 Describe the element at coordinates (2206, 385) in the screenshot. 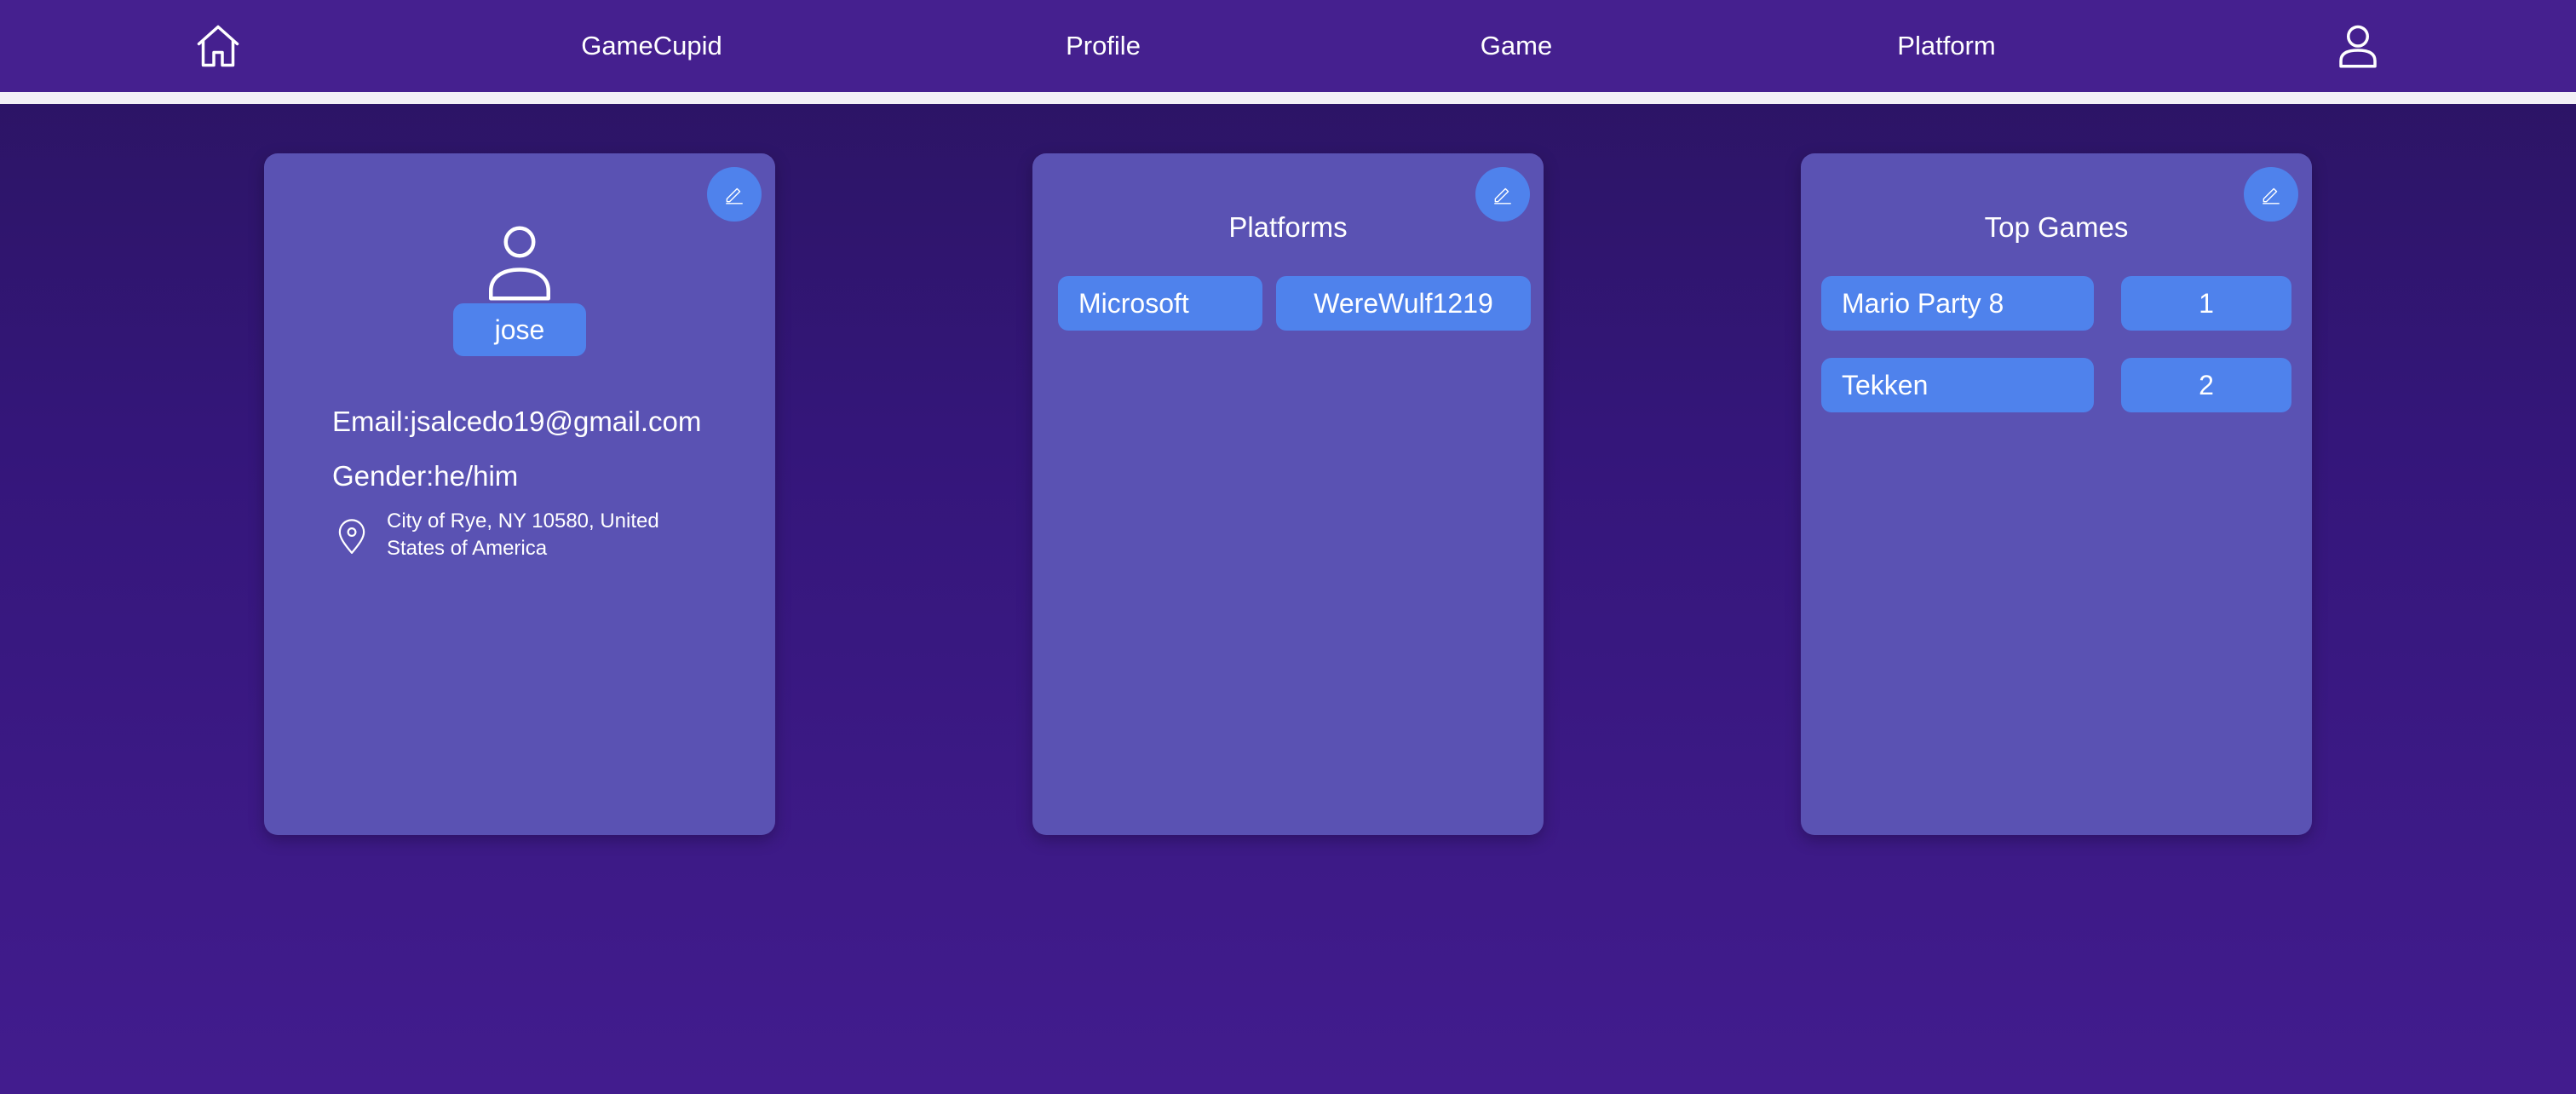

I see `game-rank-pill: 2` at that location.